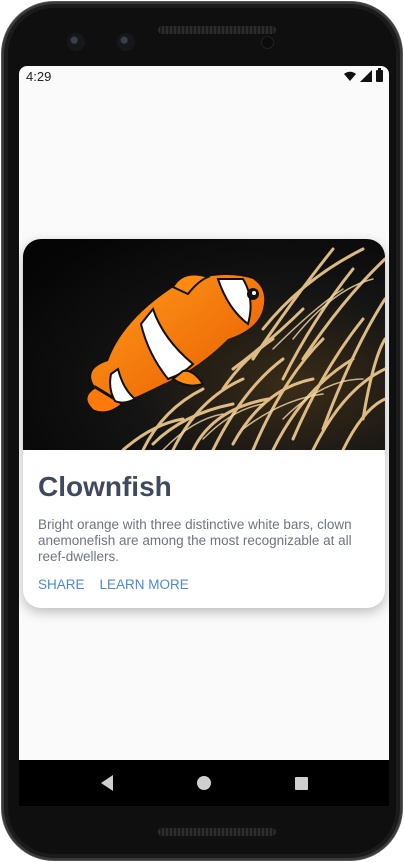 The width and height of the screenshot is (404, 862). I want to click on system-nav-bar, so click(204, 783).